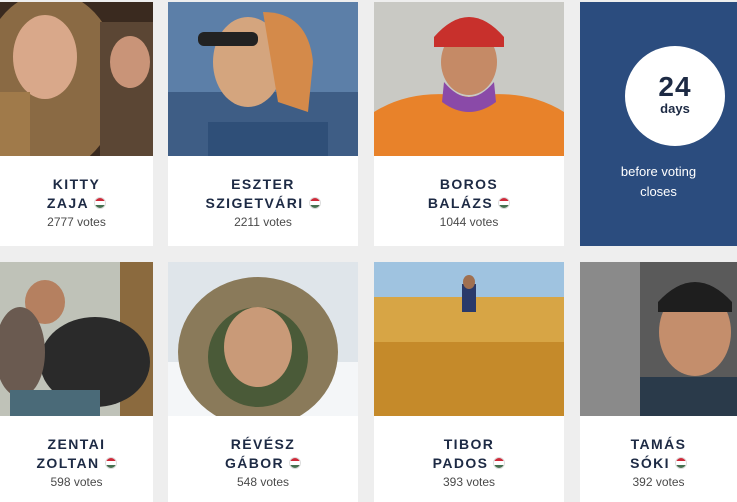 The height and width of the screenshot is (502, 737). I want to click on contestant-first-name: BOROS, so click(469, 184).